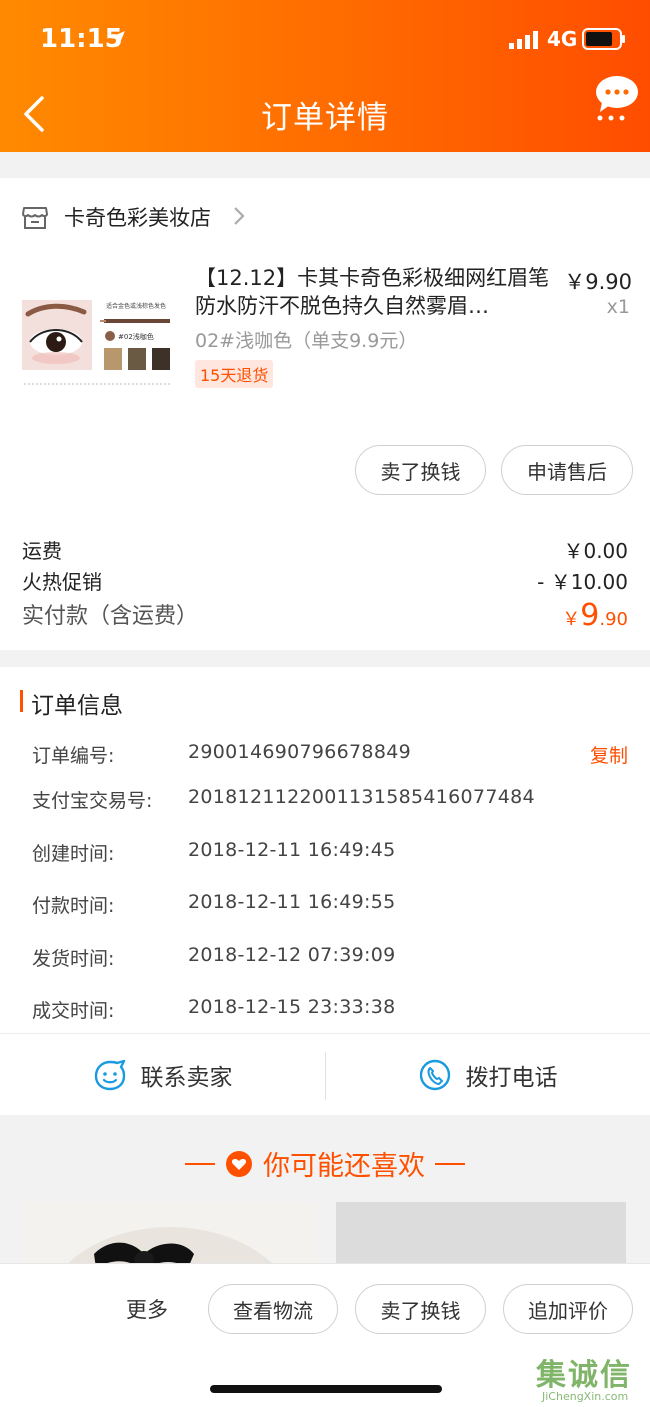 This screenshot has height=1407, width=650. I want to click on info-label: 创建时间:, so click(73, 854).